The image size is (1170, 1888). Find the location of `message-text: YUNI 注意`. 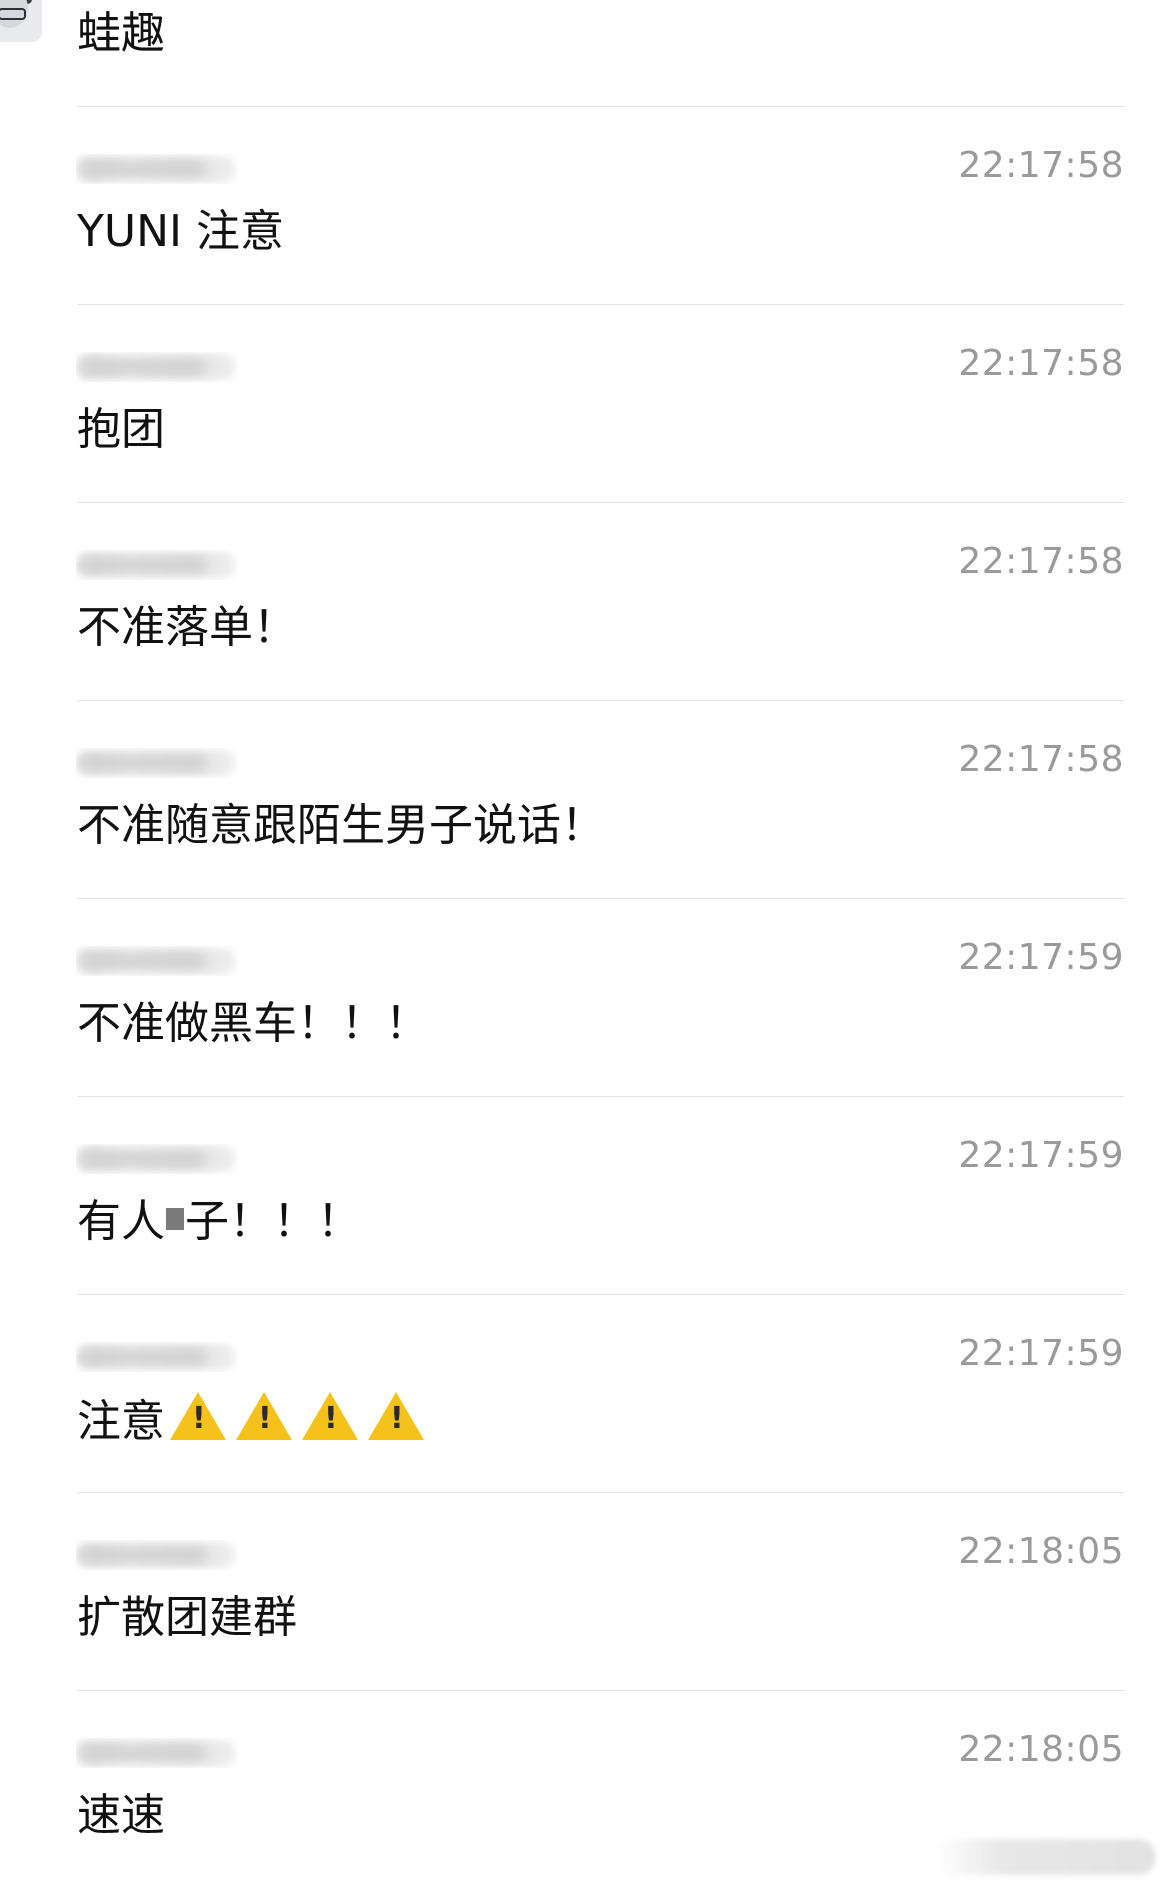

message-text: YUNI 注意 is located at coordinates (180, 231).